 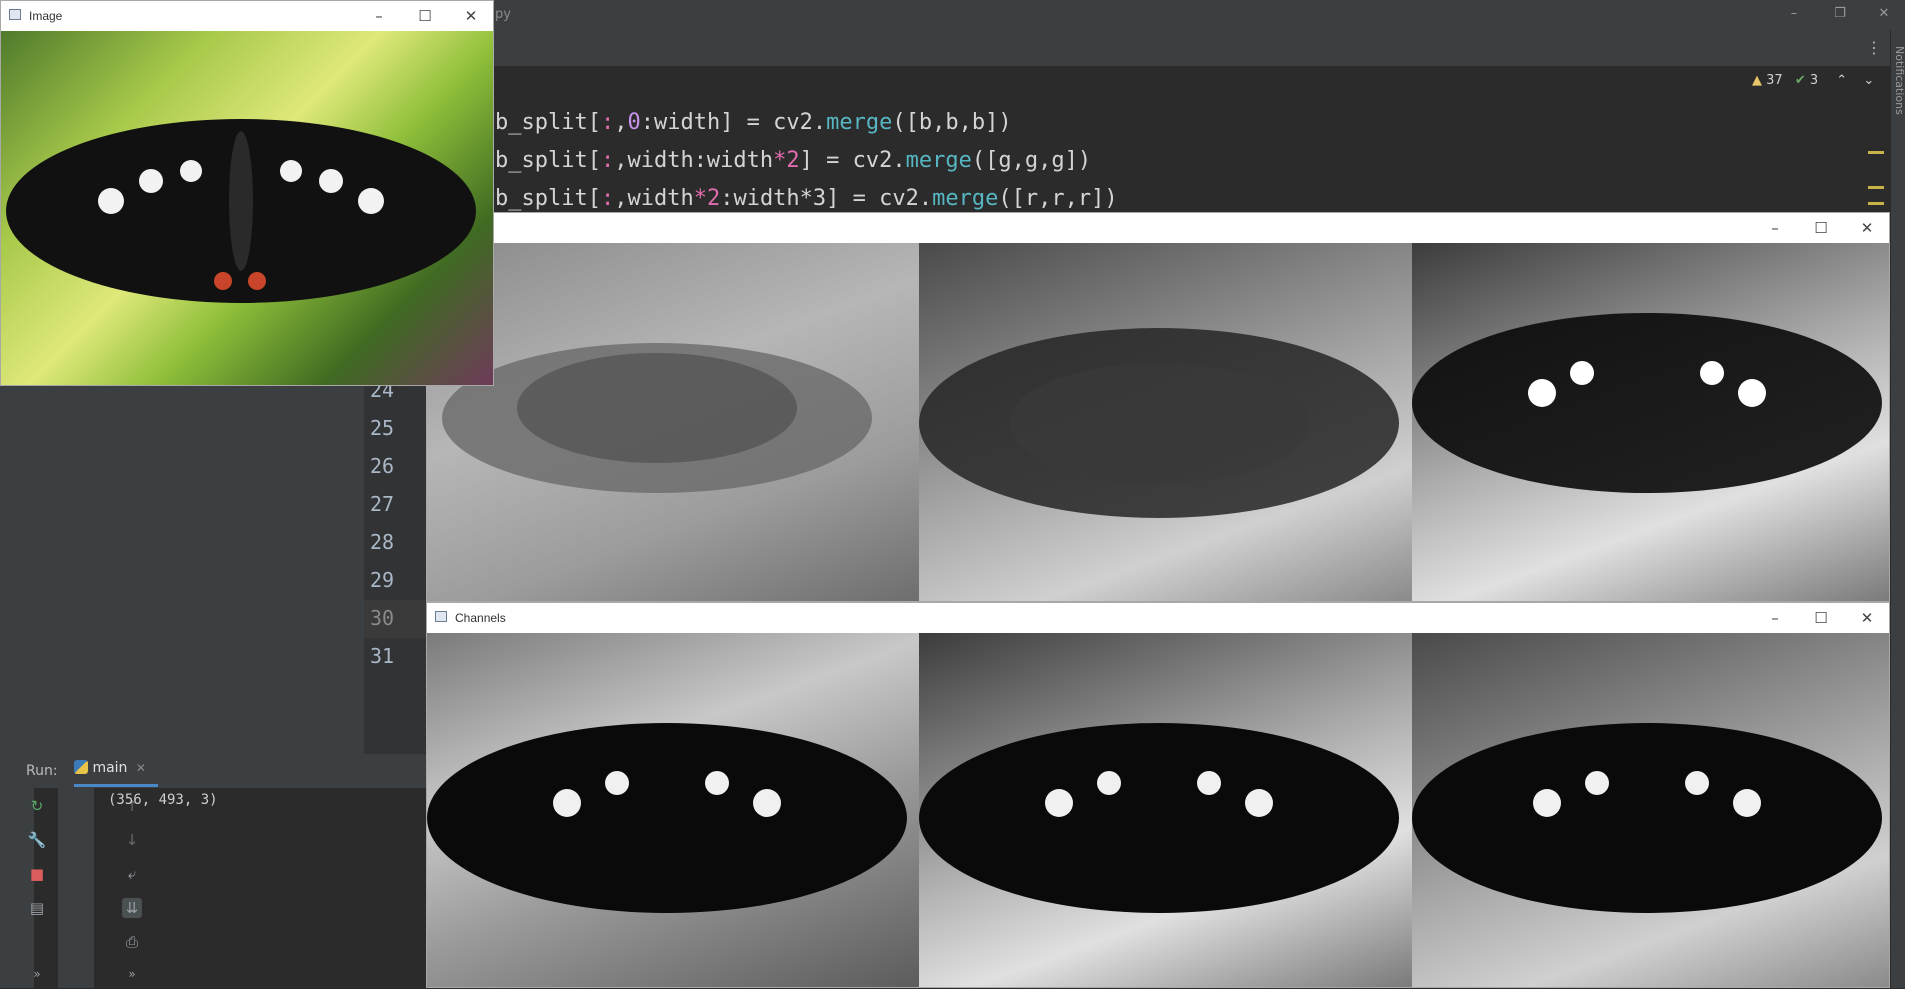 I want to click on notifications-label: Notifications, so click(x=1899, y=80).